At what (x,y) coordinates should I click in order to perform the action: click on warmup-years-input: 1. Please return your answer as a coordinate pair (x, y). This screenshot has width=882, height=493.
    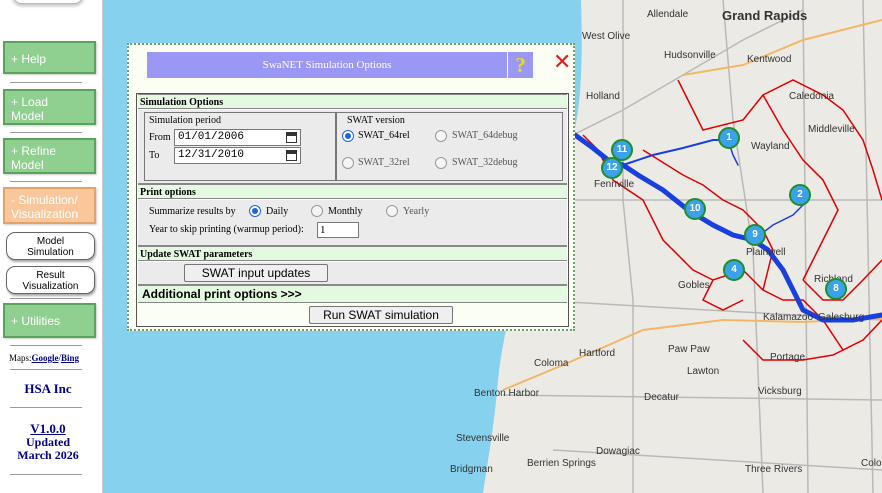
    Looking at the image, I should click on (338, 230).